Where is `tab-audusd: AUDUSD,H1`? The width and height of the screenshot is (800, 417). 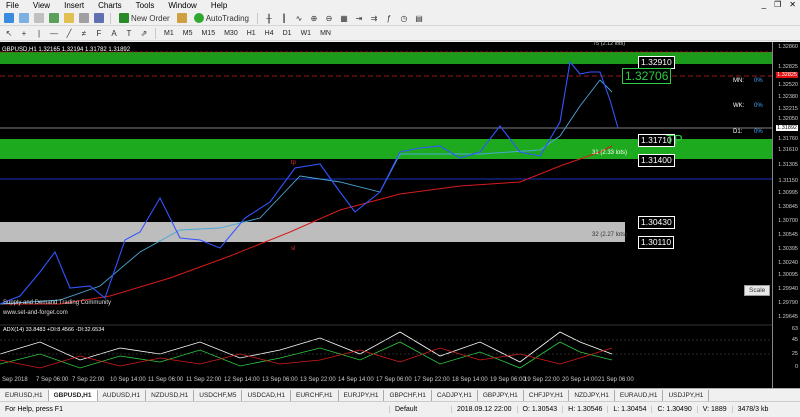
tab-audusd: AUDUSD,H1 is located at coordinates (122, 395).